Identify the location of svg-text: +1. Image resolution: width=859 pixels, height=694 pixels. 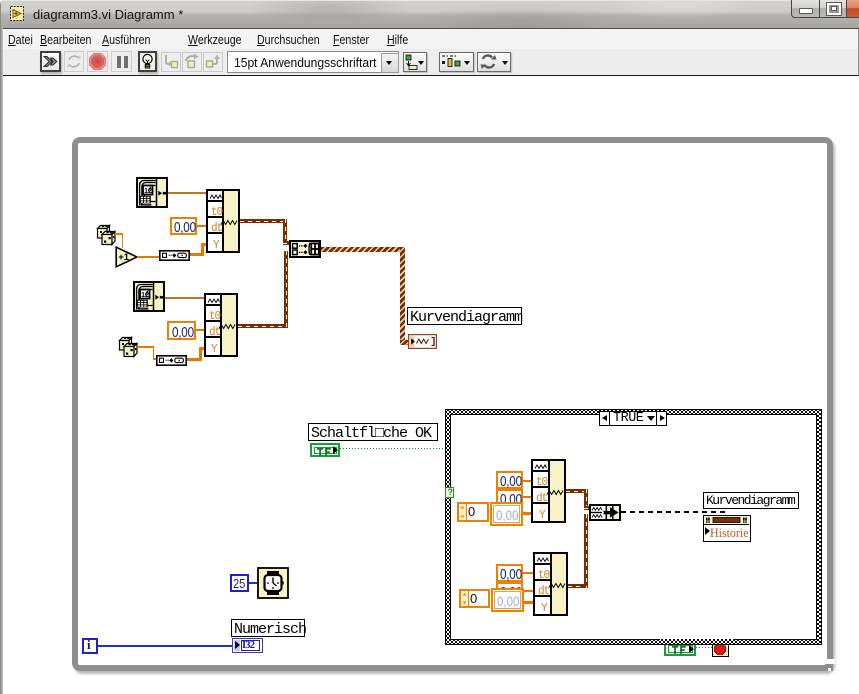
(124, 257).